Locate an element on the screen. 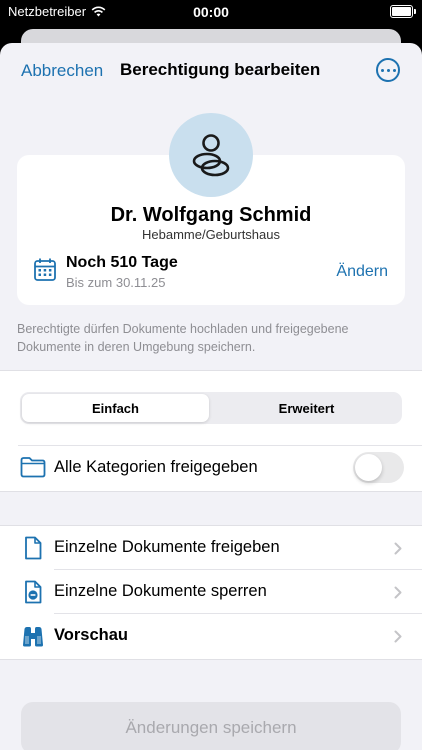 This screenshot has width=422, height=750. document-lock-icon is located at coordinates (33, 592).